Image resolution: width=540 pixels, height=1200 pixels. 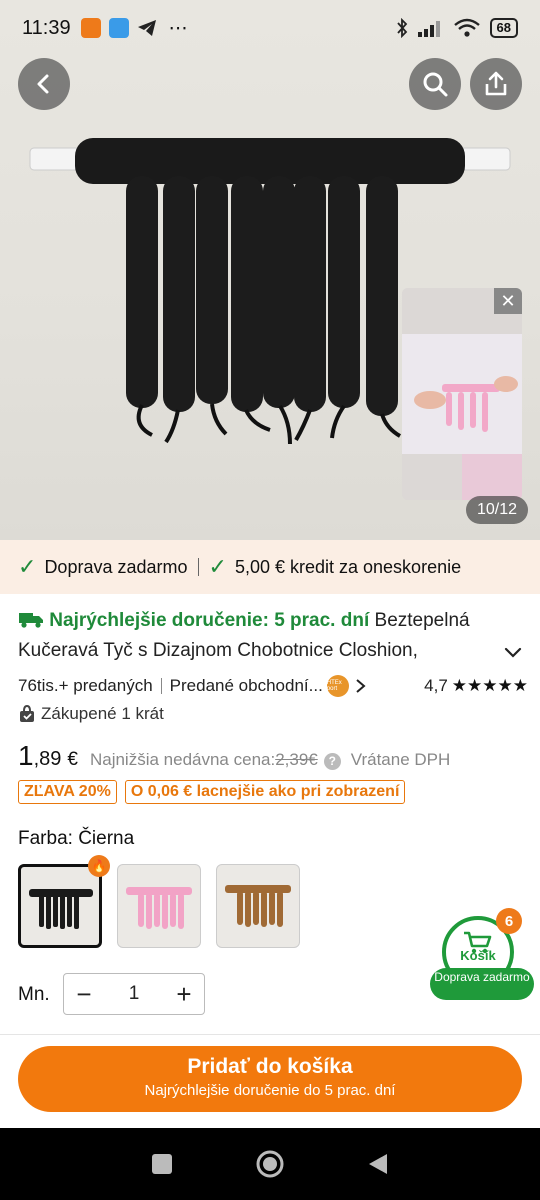 I want to click on price-decimal: ,89, so click(x=47, y=759).